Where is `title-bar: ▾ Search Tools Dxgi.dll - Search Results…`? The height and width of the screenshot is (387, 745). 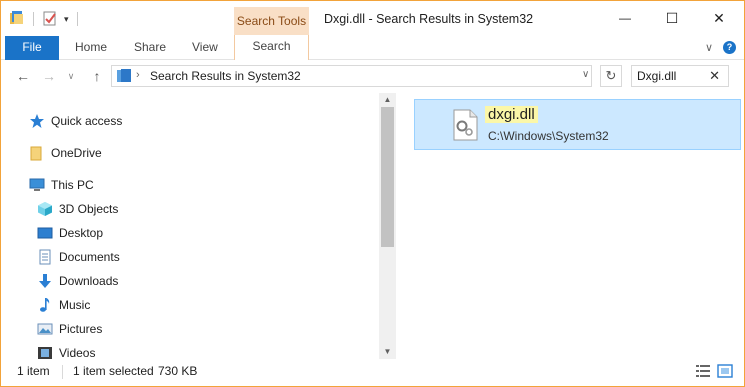 title-bar: ▾ Search Tools Dxgi.dll - Search Results… is located at coordinates (372, 18).